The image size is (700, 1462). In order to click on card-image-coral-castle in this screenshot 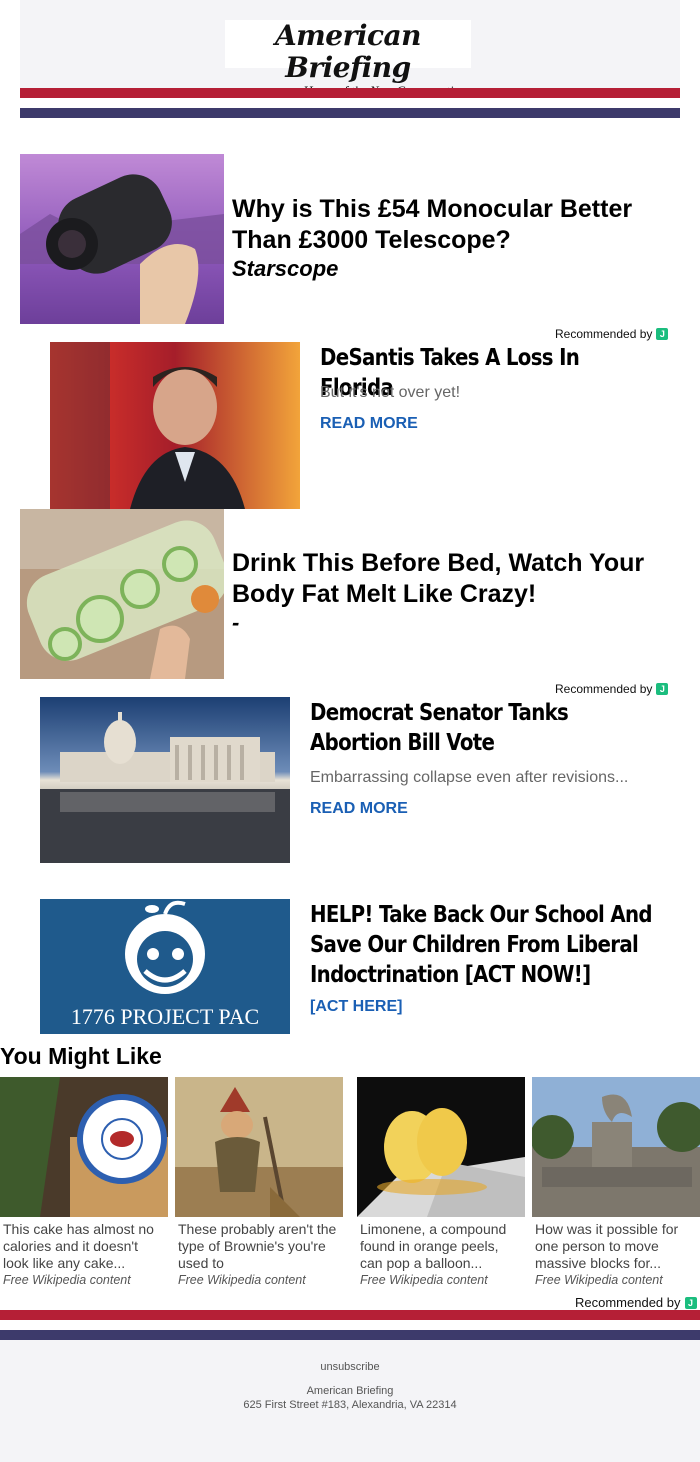, I will do `click(616, 1147)`.